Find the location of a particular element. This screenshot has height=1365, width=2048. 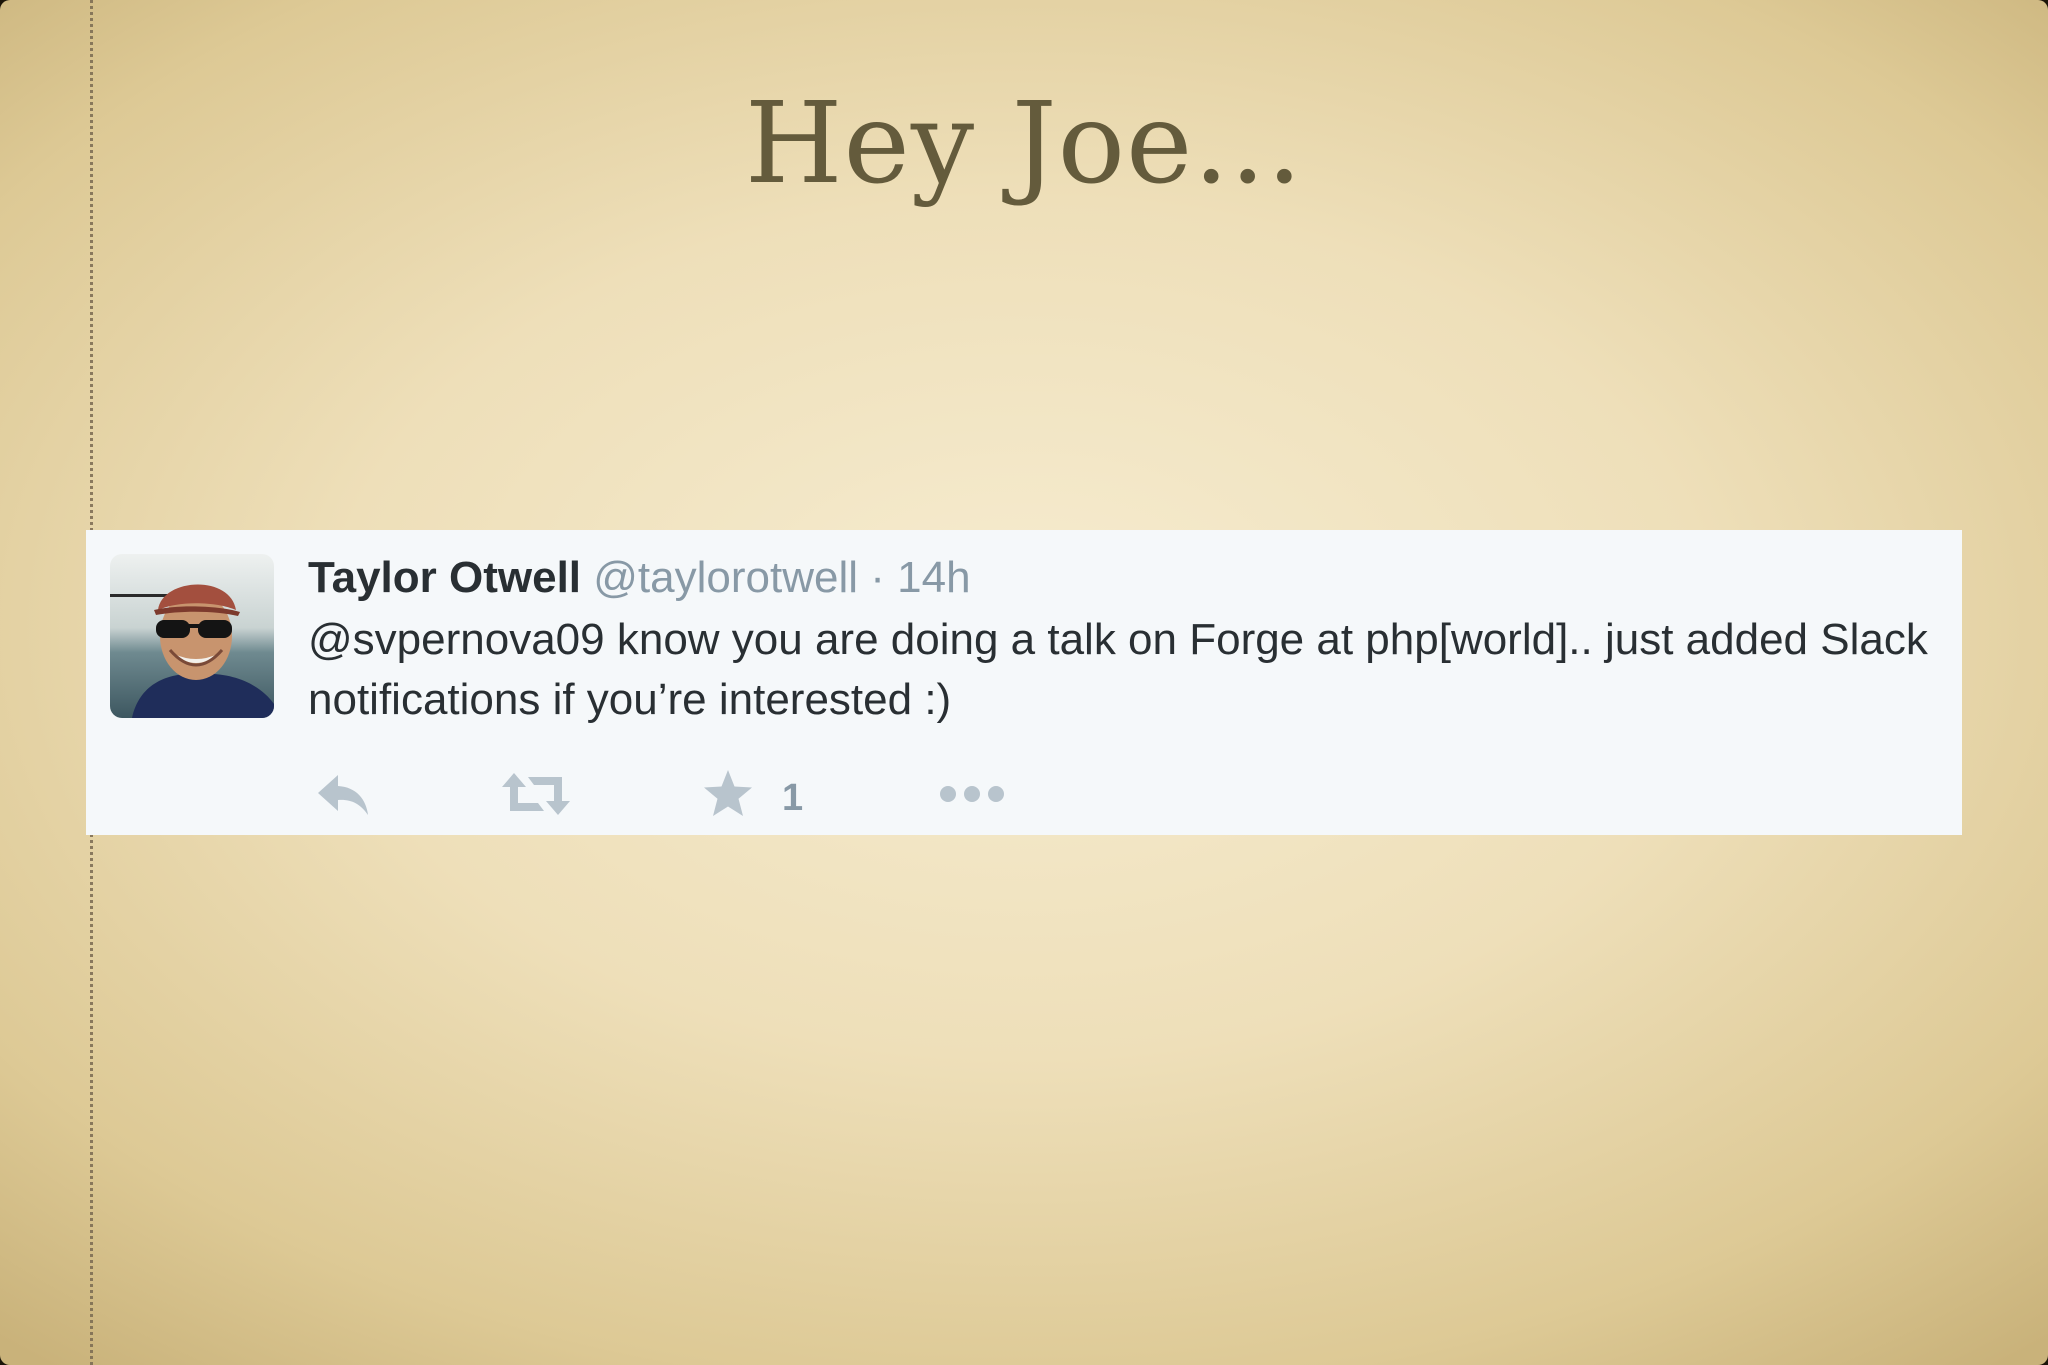

favorite-count: 1 is located at coordinates (793, 797).